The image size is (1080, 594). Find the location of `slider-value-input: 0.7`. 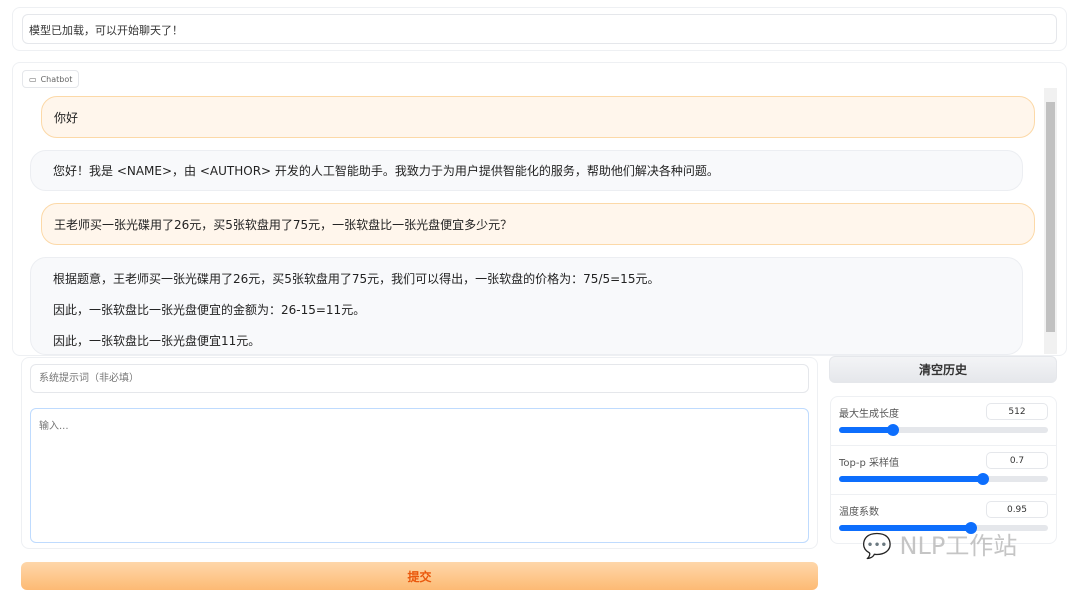

slider-value-input: 0.7 is located at coordinates (1017, 460).